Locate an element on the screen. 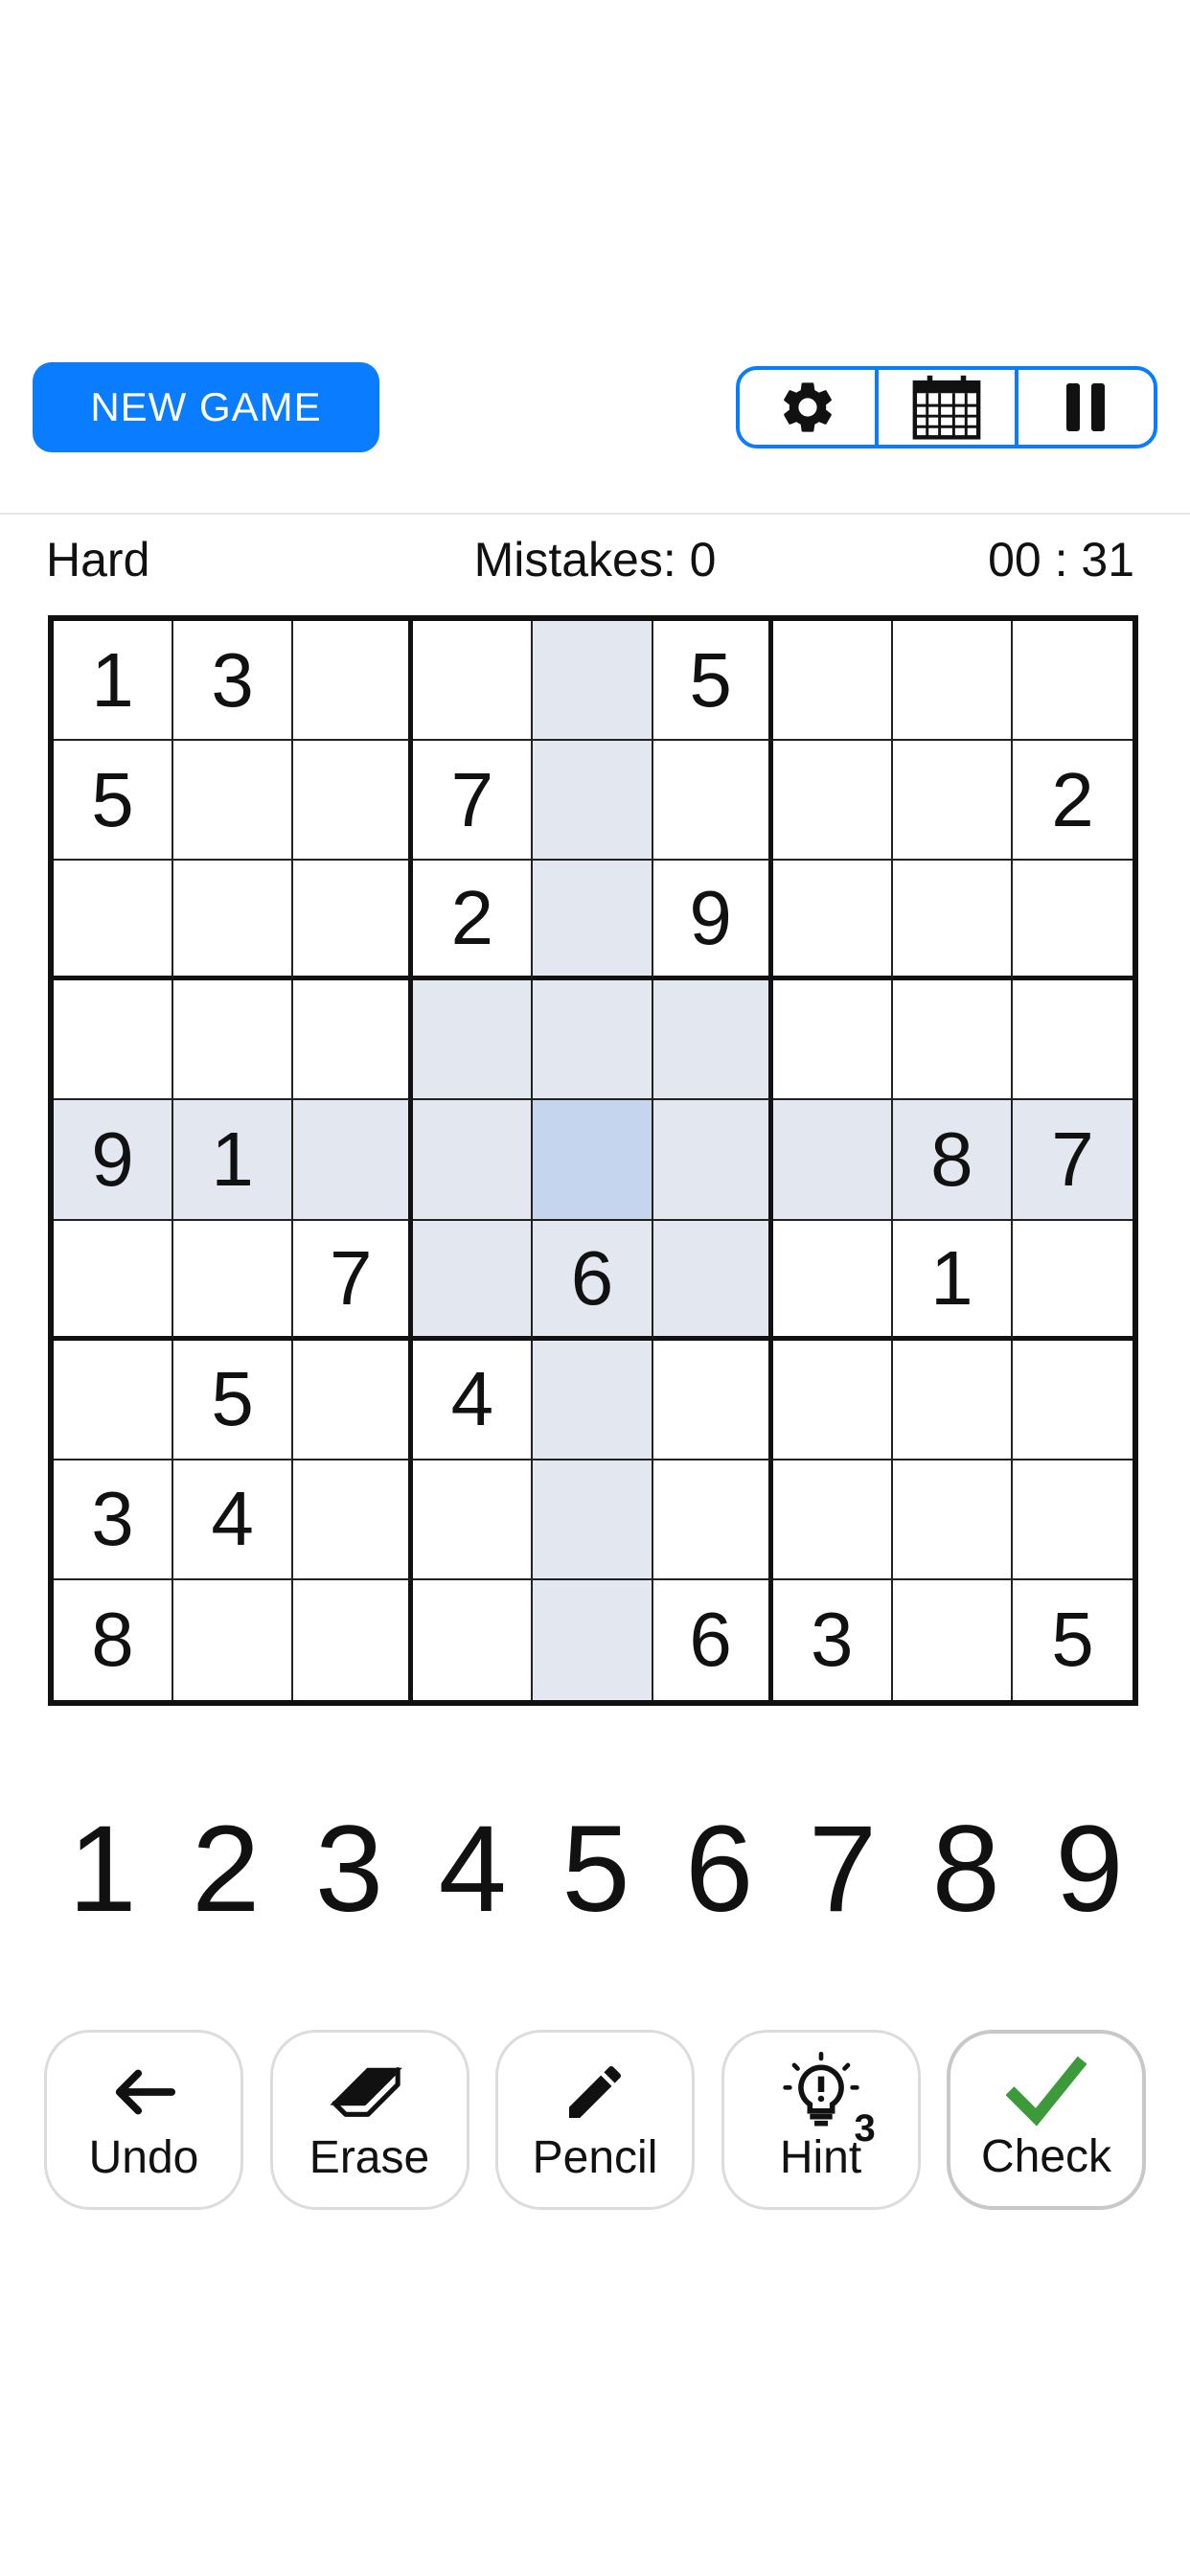  undo-button: Undo is located at coordinates (144, 2120).